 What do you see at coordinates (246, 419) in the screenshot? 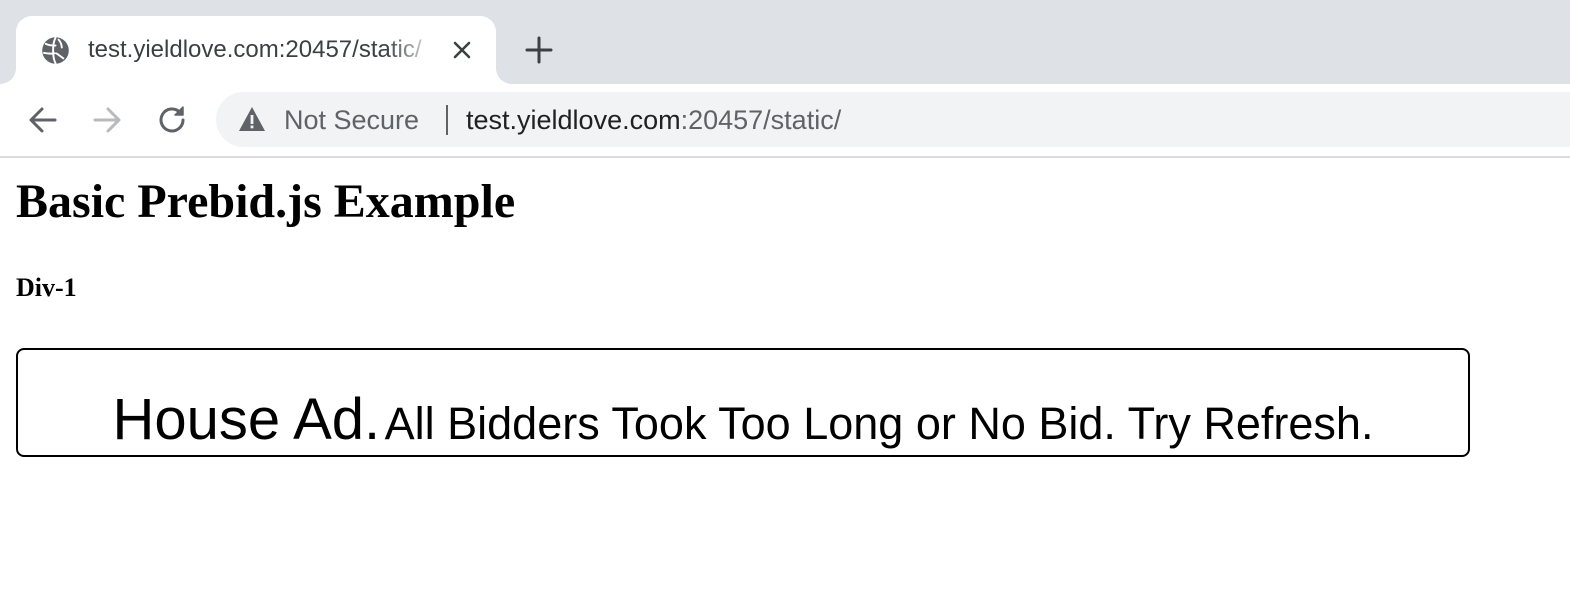
I see `ad-headline: House Ad.` at bounding box center [246, 419].